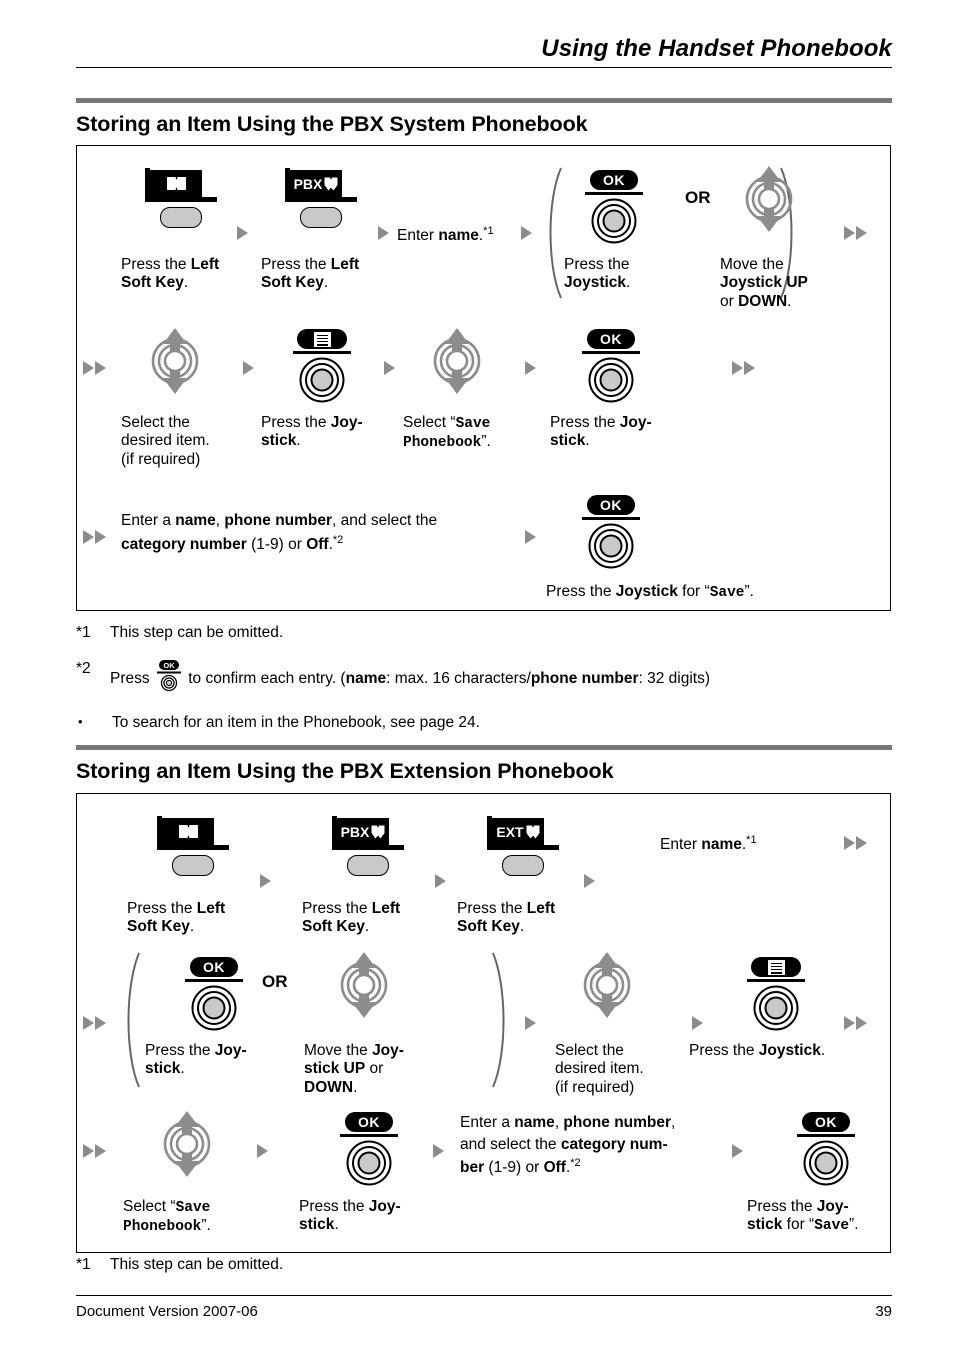 The width and height of the screenshot is (954, 1352). Describe the element at coordinates (329, 1087) in the screenshot. I see `caption-bold-3: DOWN` at that location.